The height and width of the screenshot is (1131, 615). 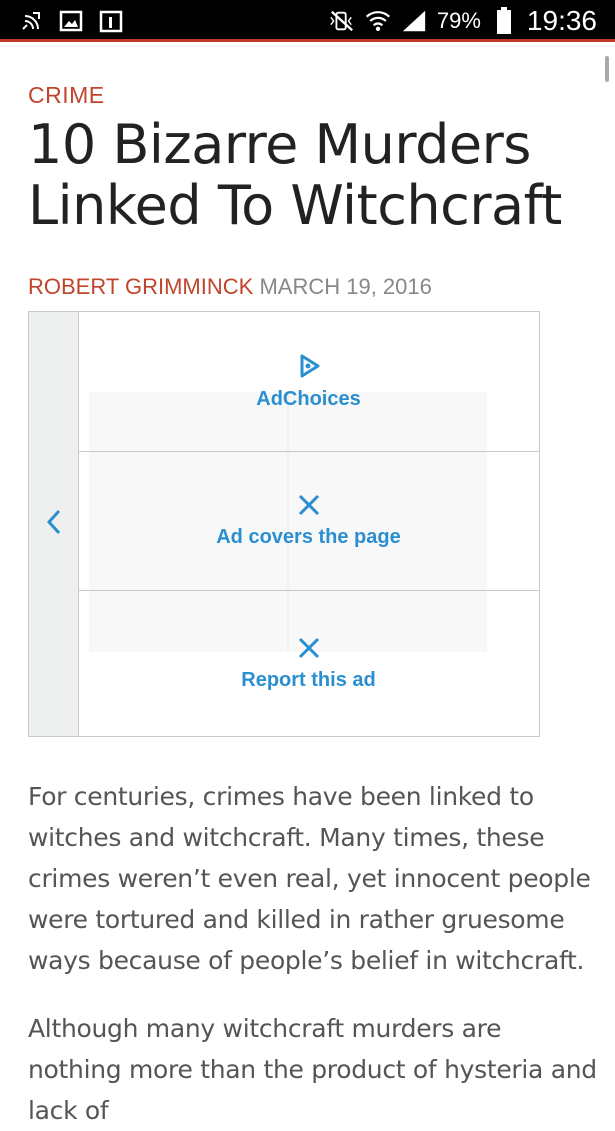 I want to click on status-bar: 79% 19:36, so click(x=307, y=21).